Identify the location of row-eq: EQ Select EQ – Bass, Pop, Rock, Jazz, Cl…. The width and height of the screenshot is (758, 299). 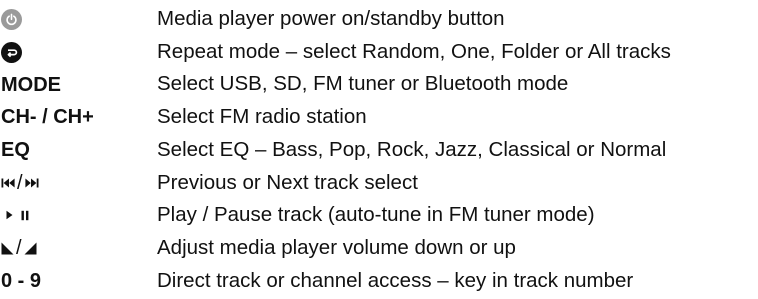
(379, 150).